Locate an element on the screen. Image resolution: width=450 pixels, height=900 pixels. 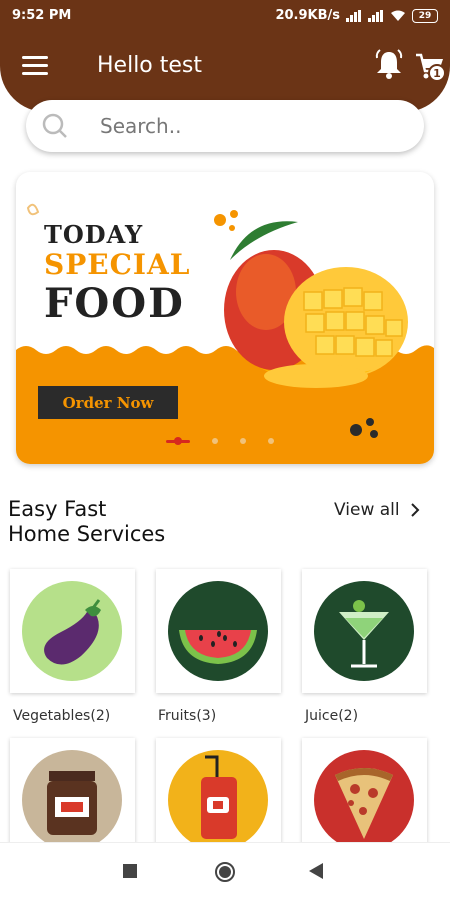
search-icon is located at coordinates (54, 125).